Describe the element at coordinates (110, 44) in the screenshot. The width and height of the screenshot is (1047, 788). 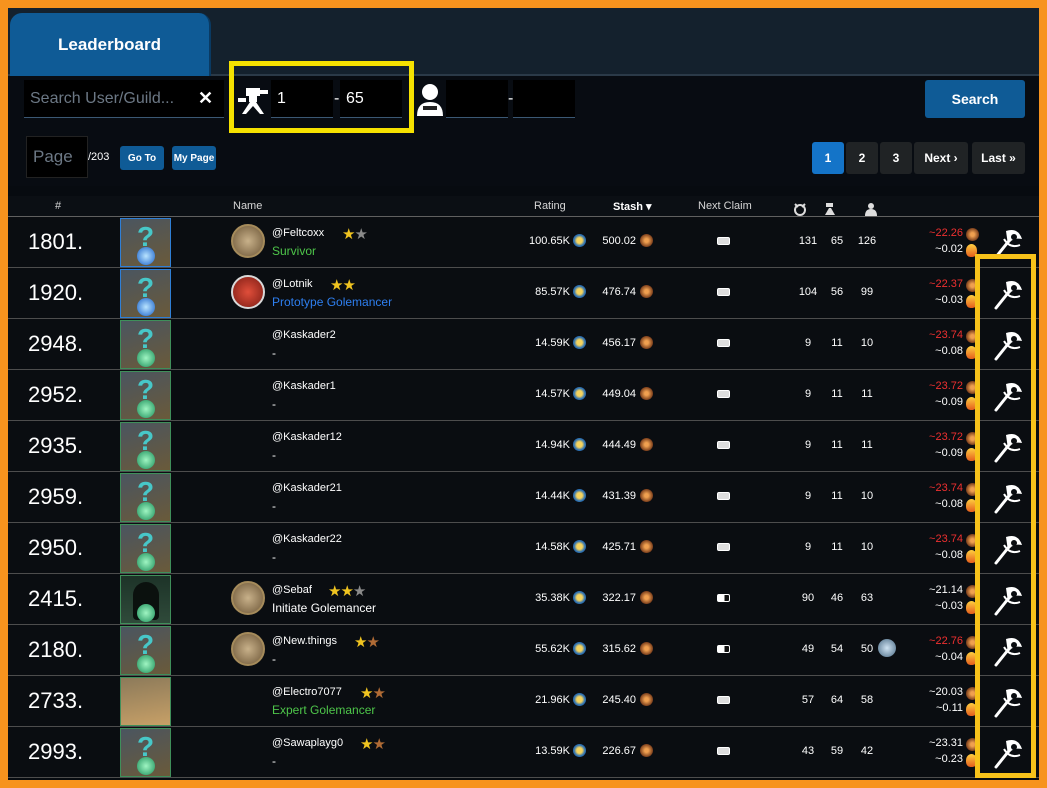
I see `tab-leaderboard: Leaderboard` at that location.